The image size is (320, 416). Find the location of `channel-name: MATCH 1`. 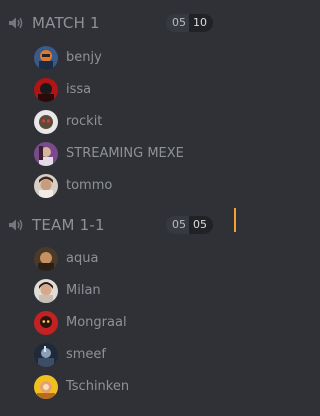

channel-name: MATCH 1 is located at coordinates (66, 23).